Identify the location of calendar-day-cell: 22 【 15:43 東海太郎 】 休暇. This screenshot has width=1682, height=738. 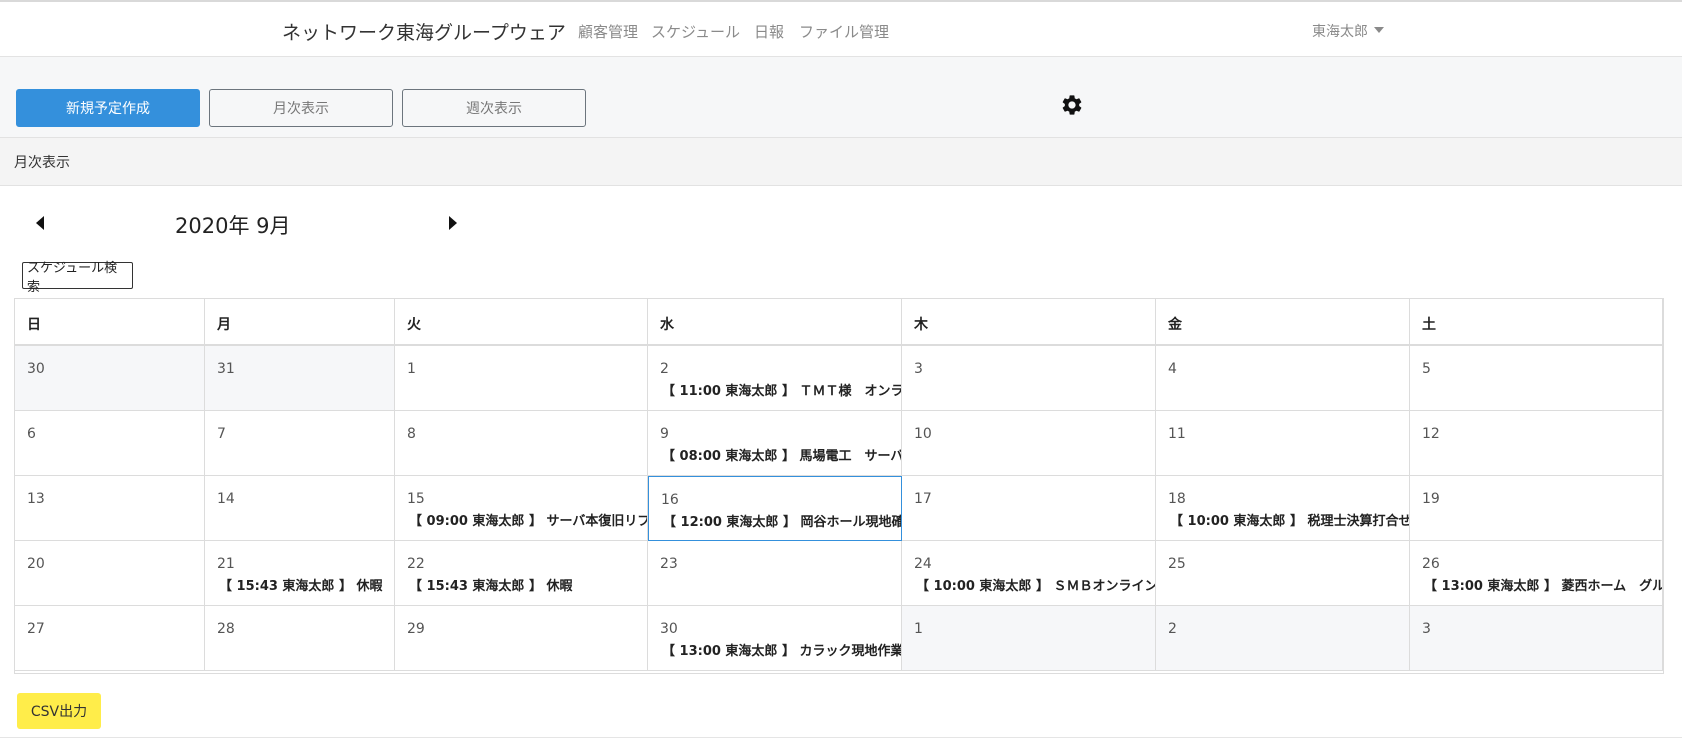
(521, 573).